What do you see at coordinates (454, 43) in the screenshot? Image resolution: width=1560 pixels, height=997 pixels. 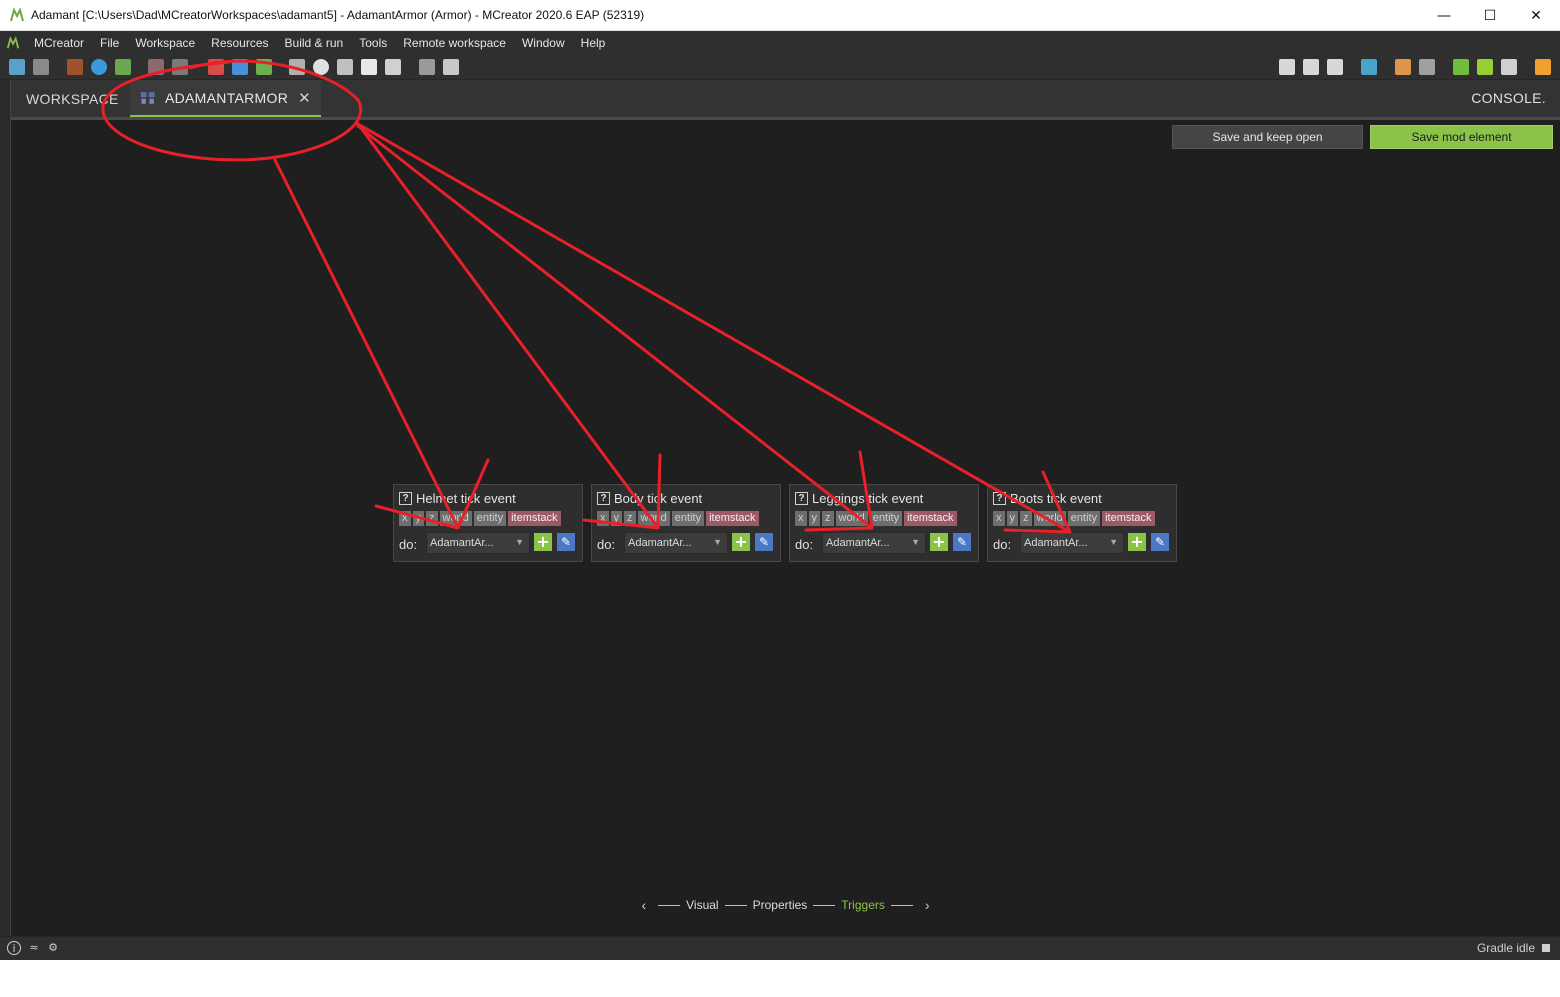 I see `menu-remote-workspace: Remote workspace` at bounding box center [454, 43].